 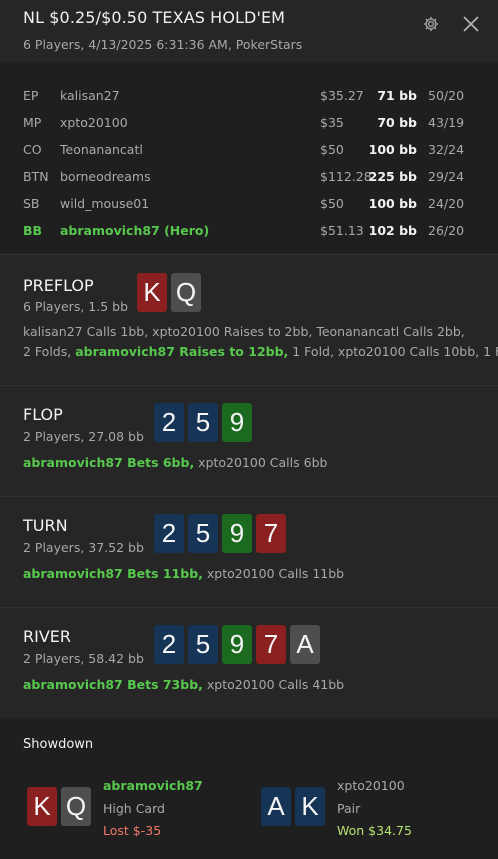 I want to click on hero-name: abramovich87, so click(x=153, y=785).